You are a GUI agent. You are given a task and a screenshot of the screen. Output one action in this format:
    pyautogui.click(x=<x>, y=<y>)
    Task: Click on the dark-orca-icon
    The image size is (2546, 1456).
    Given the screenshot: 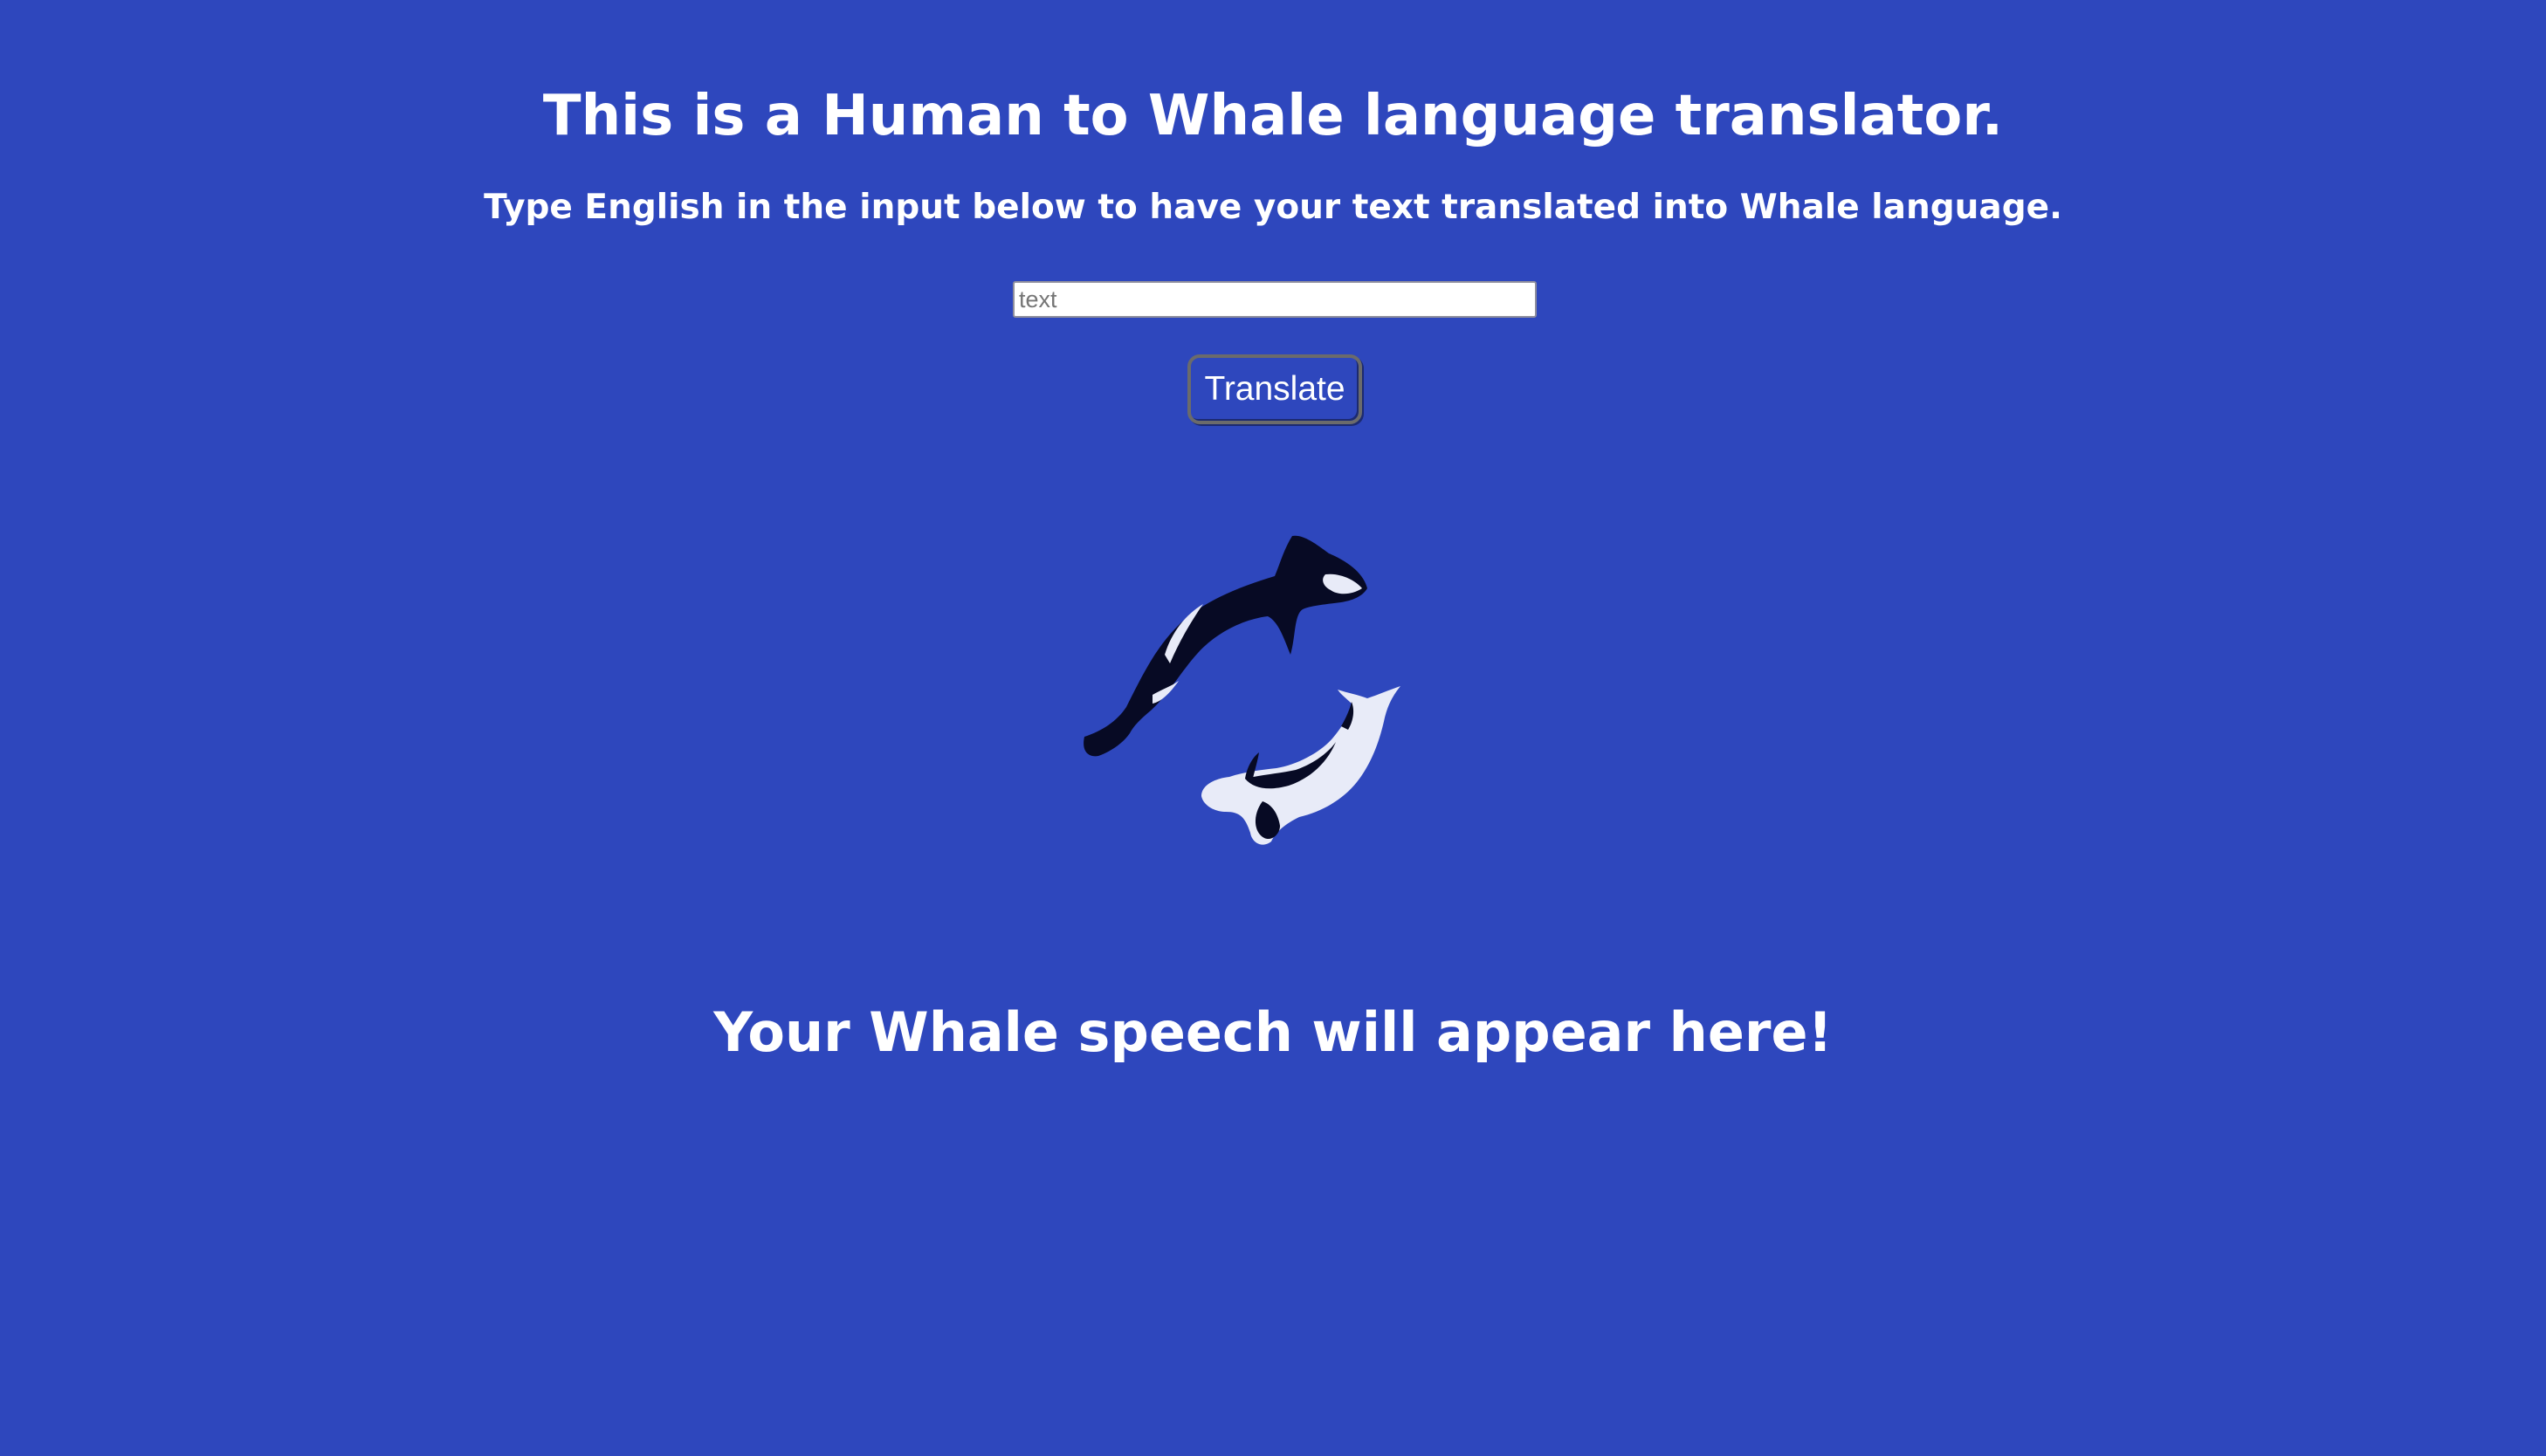 What is the action you would take?
    pyautogui.click(x=1226, y=646)
    